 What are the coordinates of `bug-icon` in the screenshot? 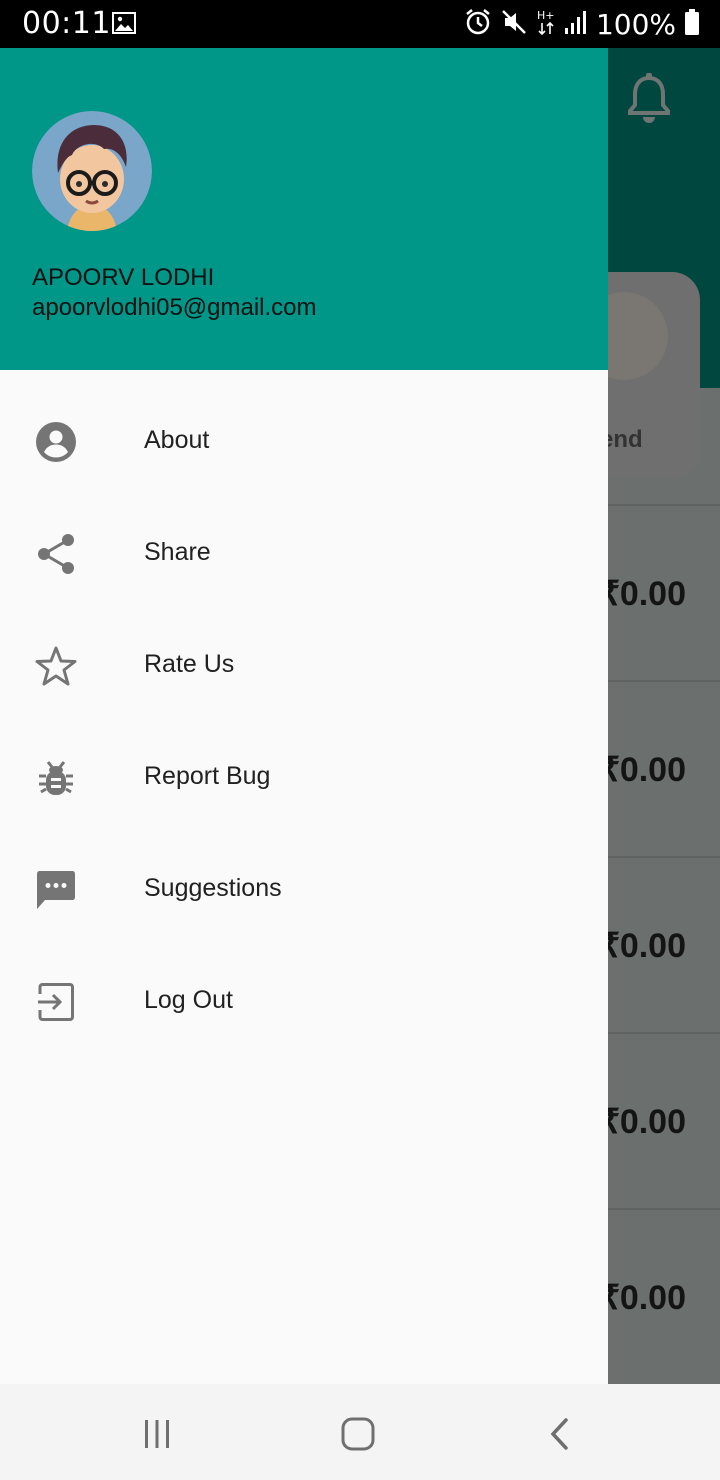 It's located at (56, 778).